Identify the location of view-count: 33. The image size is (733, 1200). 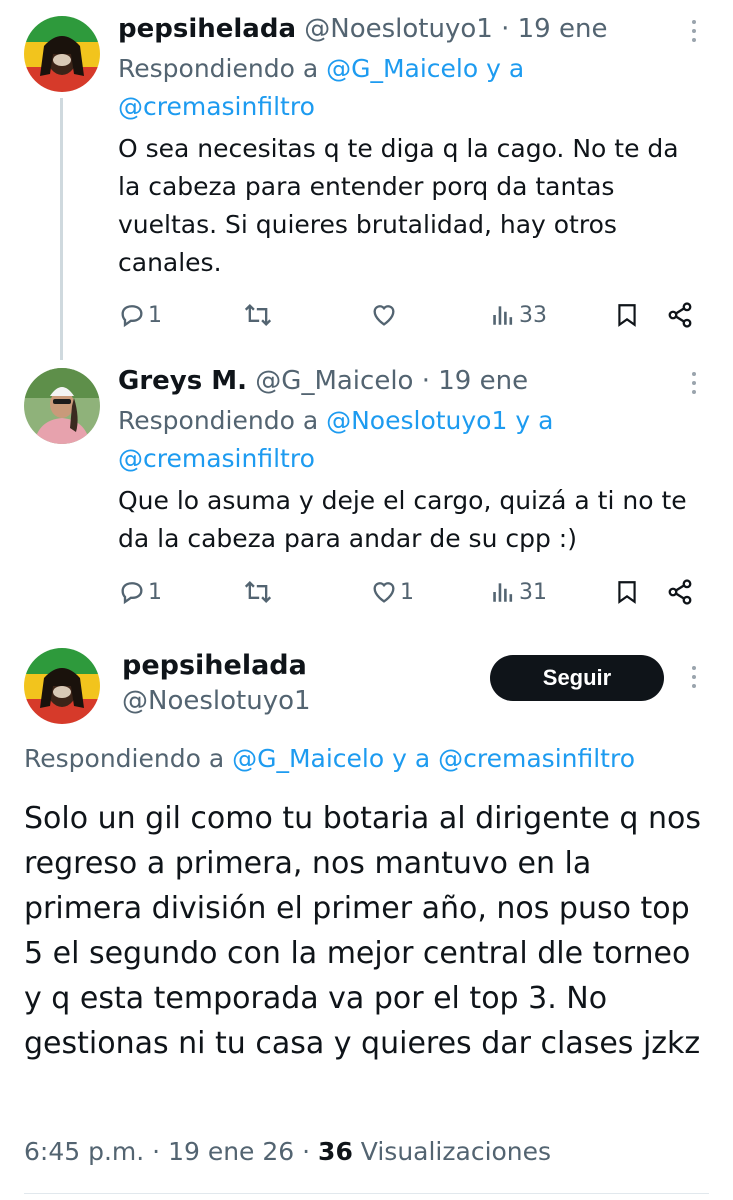
(533, 315).